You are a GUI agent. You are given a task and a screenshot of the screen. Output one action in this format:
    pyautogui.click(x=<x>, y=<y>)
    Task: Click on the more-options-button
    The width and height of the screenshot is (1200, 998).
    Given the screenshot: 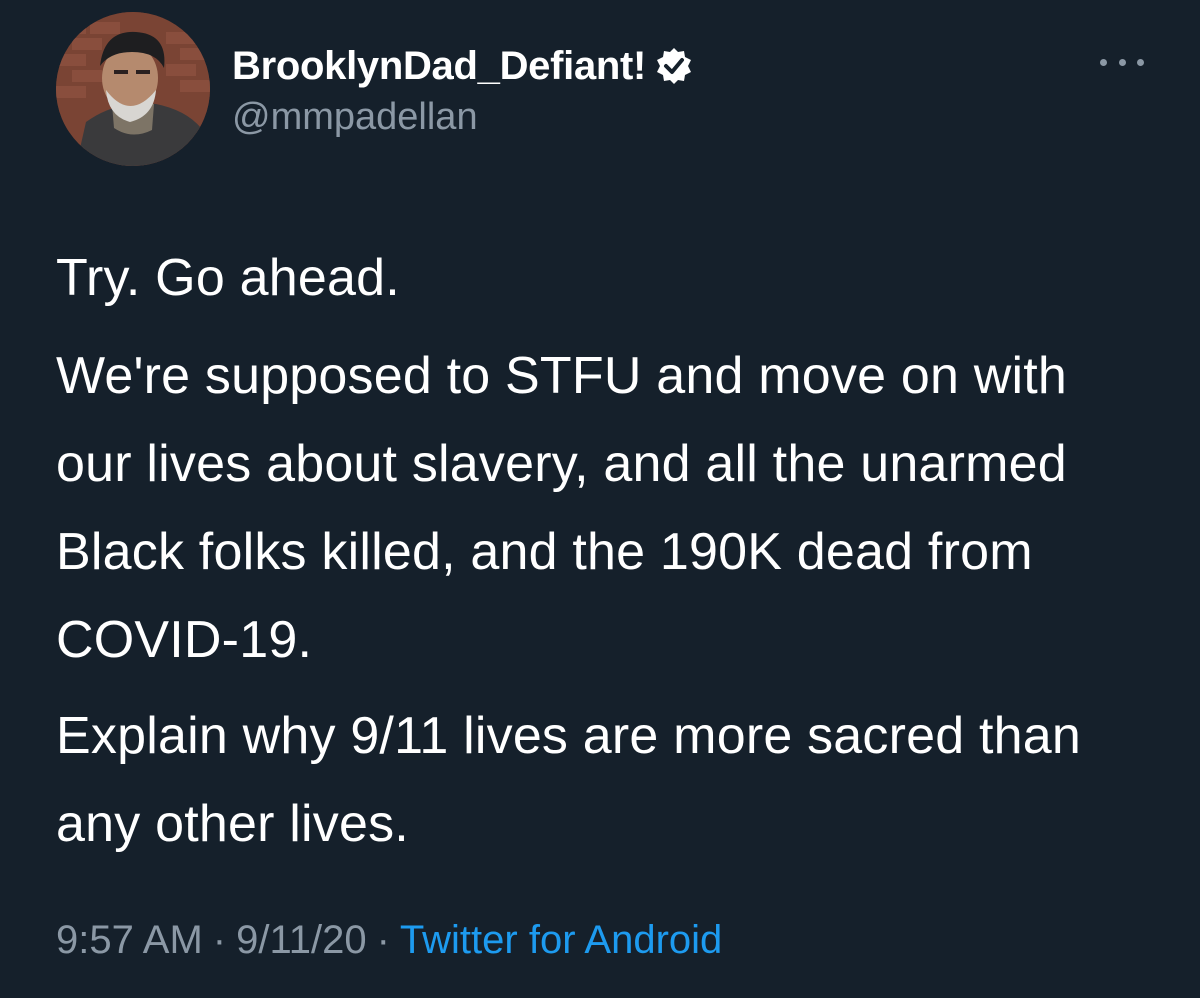 What is the action you would take?
    pyautogui.click(x=1122, y=62)
    